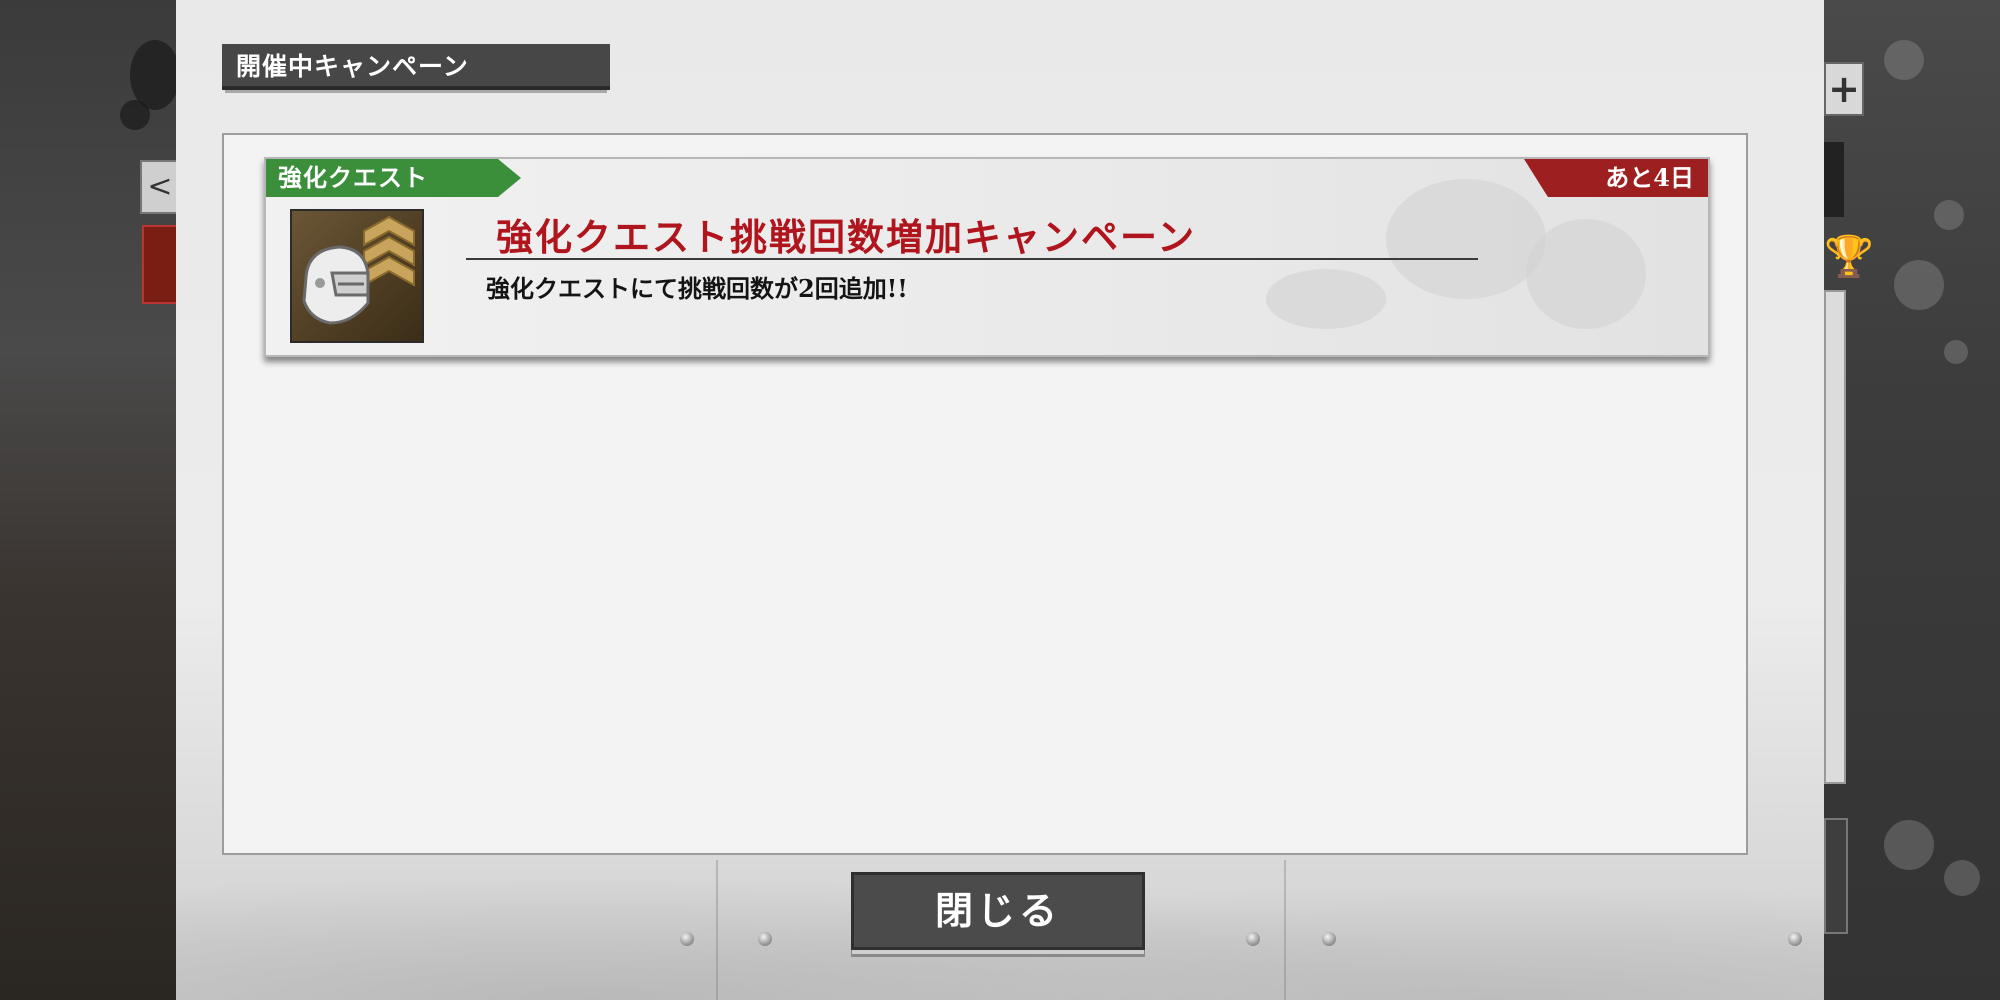 Image resolution: width=2000 pixels, height=1000 pixels. Describe the element at coordinates (1616, 178) in the screenshot. I see `campaign-remaining-tag: あと4日` at that location.